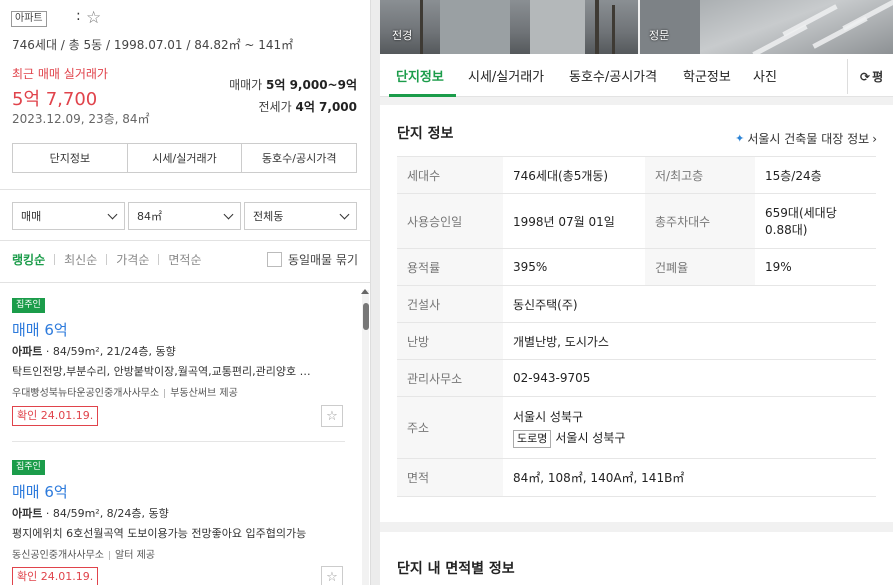  What do you see at coordinates (689, 304) in the screenshot?
I see `builder-value: 동신주택(주)` at bounding box center [689, 304].